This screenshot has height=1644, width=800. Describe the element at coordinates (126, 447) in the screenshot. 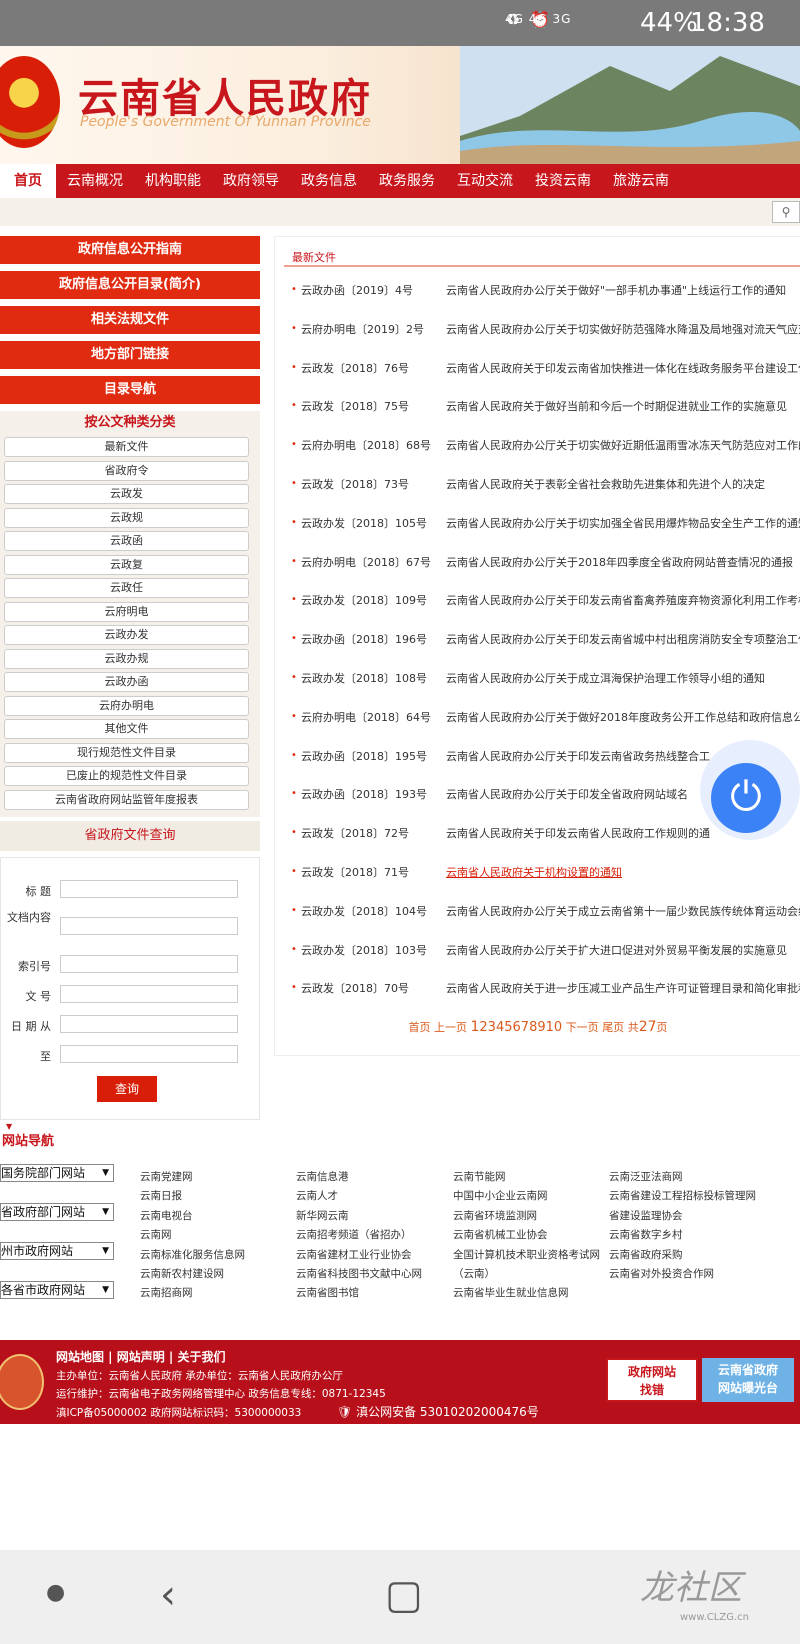

I see `category-item: 最新文件` at that location.